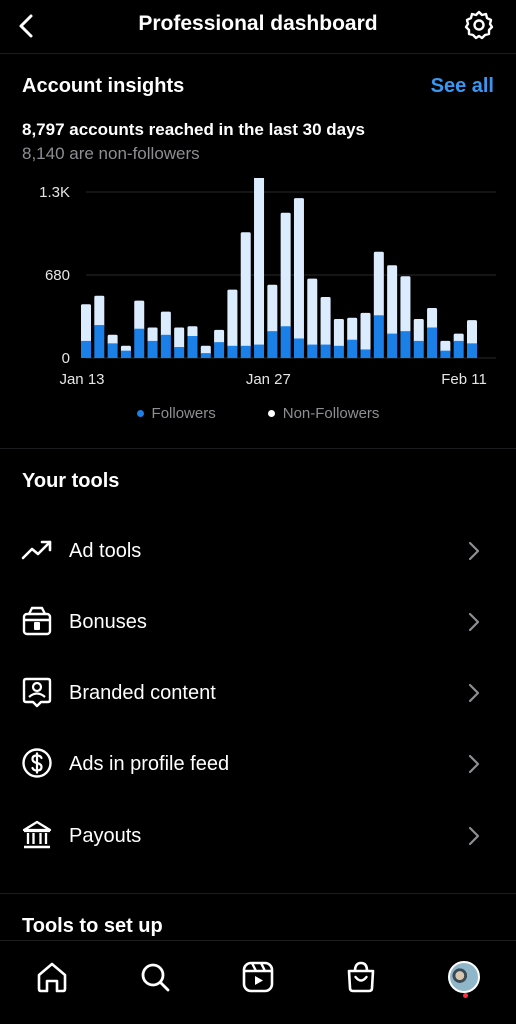  I want to click on legend-non-followers-label: Non-Followers, so click(331, 413).